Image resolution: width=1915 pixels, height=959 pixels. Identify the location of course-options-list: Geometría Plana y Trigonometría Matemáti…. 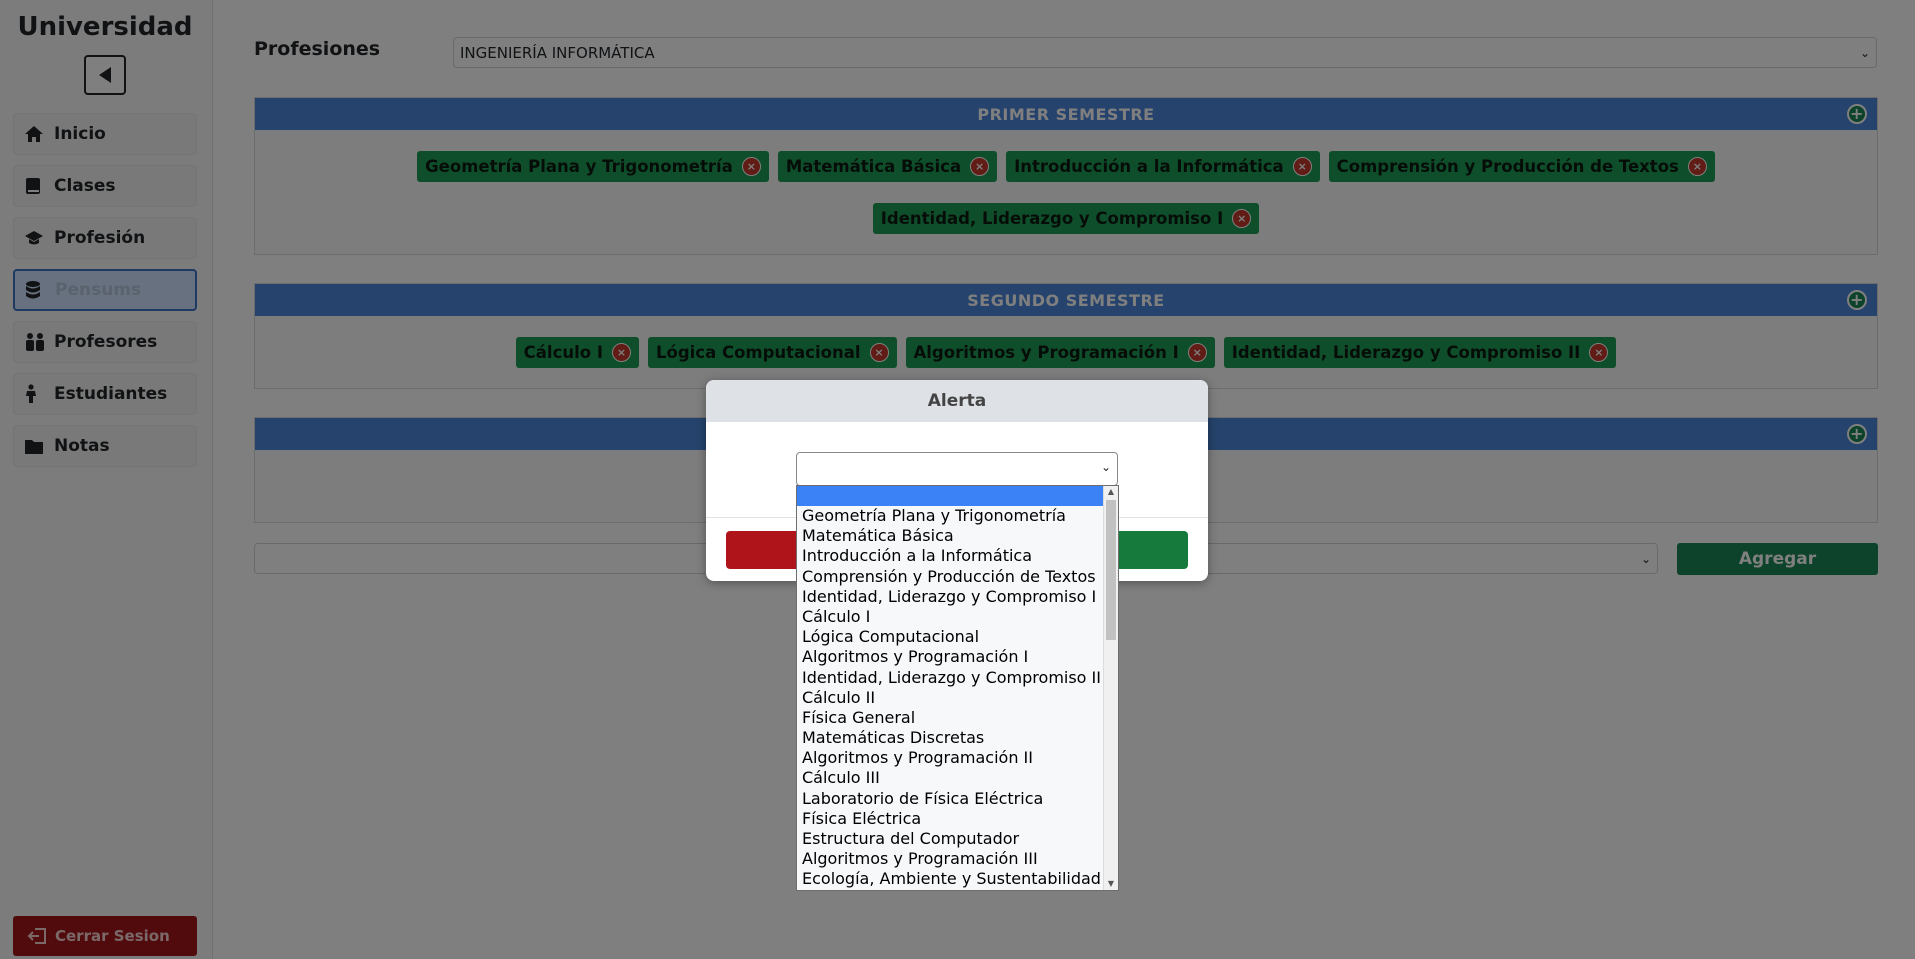
(957, 688).